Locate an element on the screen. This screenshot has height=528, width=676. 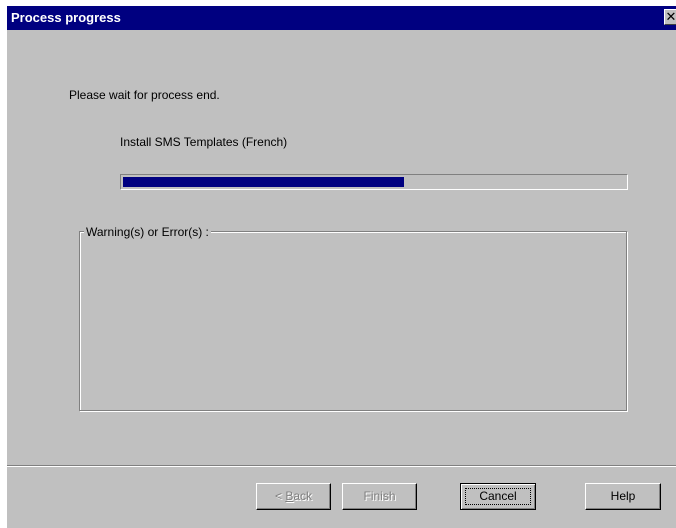
cancel-button: Cancel is located at coordinates (498, 496).